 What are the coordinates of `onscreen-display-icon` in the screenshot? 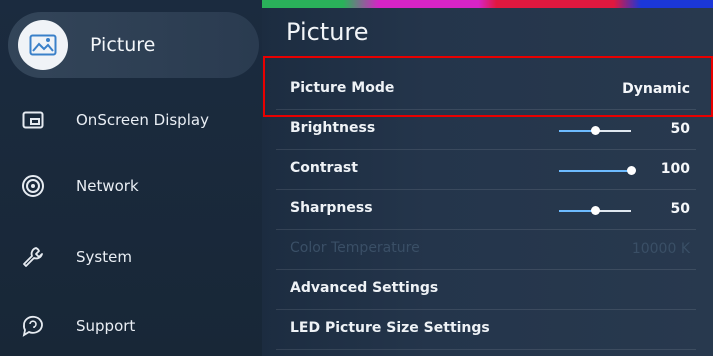 It's located at (33, 120).